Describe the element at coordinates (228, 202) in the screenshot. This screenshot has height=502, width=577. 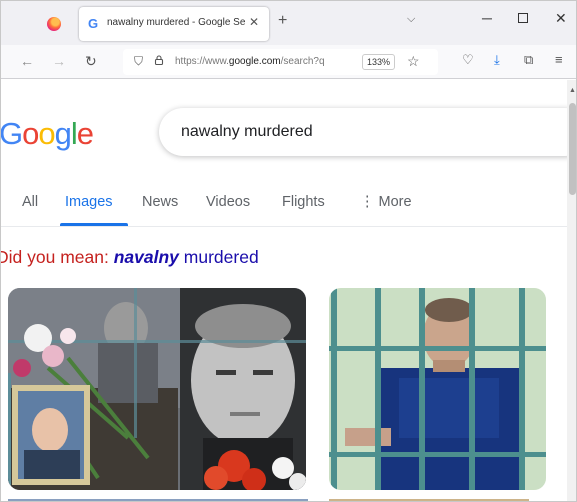
I see `tab-videos: Videos` at that location.